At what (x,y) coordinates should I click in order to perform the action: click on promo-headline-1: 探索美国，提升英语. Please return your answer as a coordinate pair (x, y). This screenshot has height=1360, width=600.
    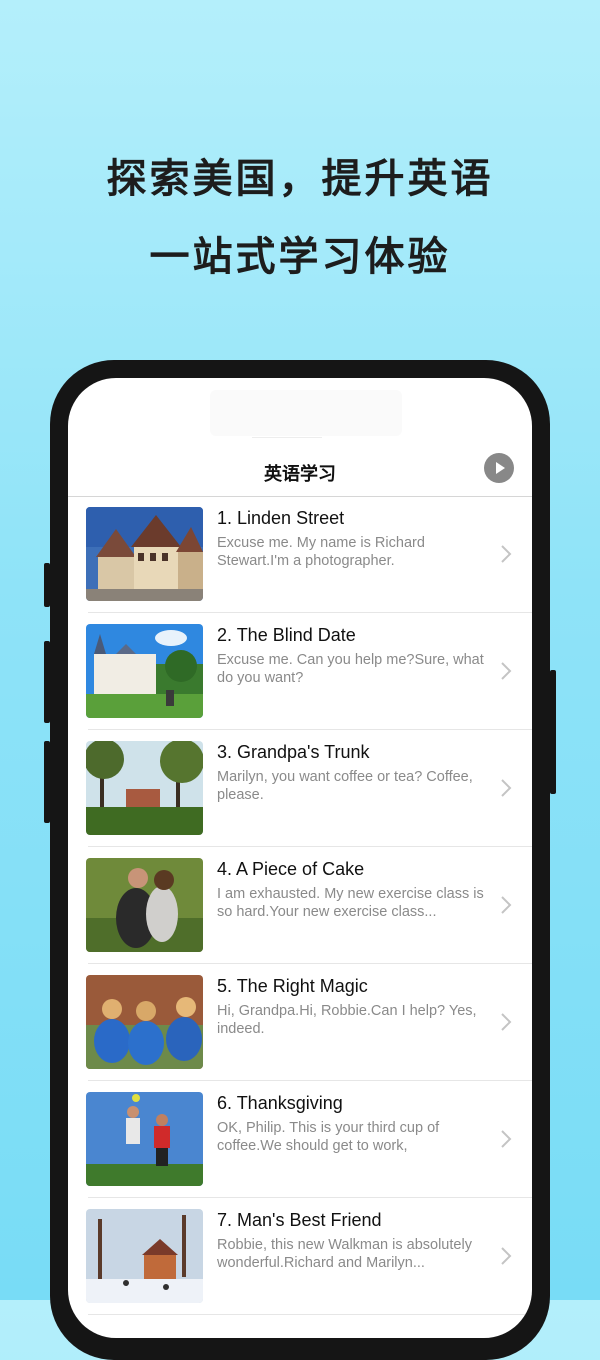
    Looking at the image, I should click on (300, 179).